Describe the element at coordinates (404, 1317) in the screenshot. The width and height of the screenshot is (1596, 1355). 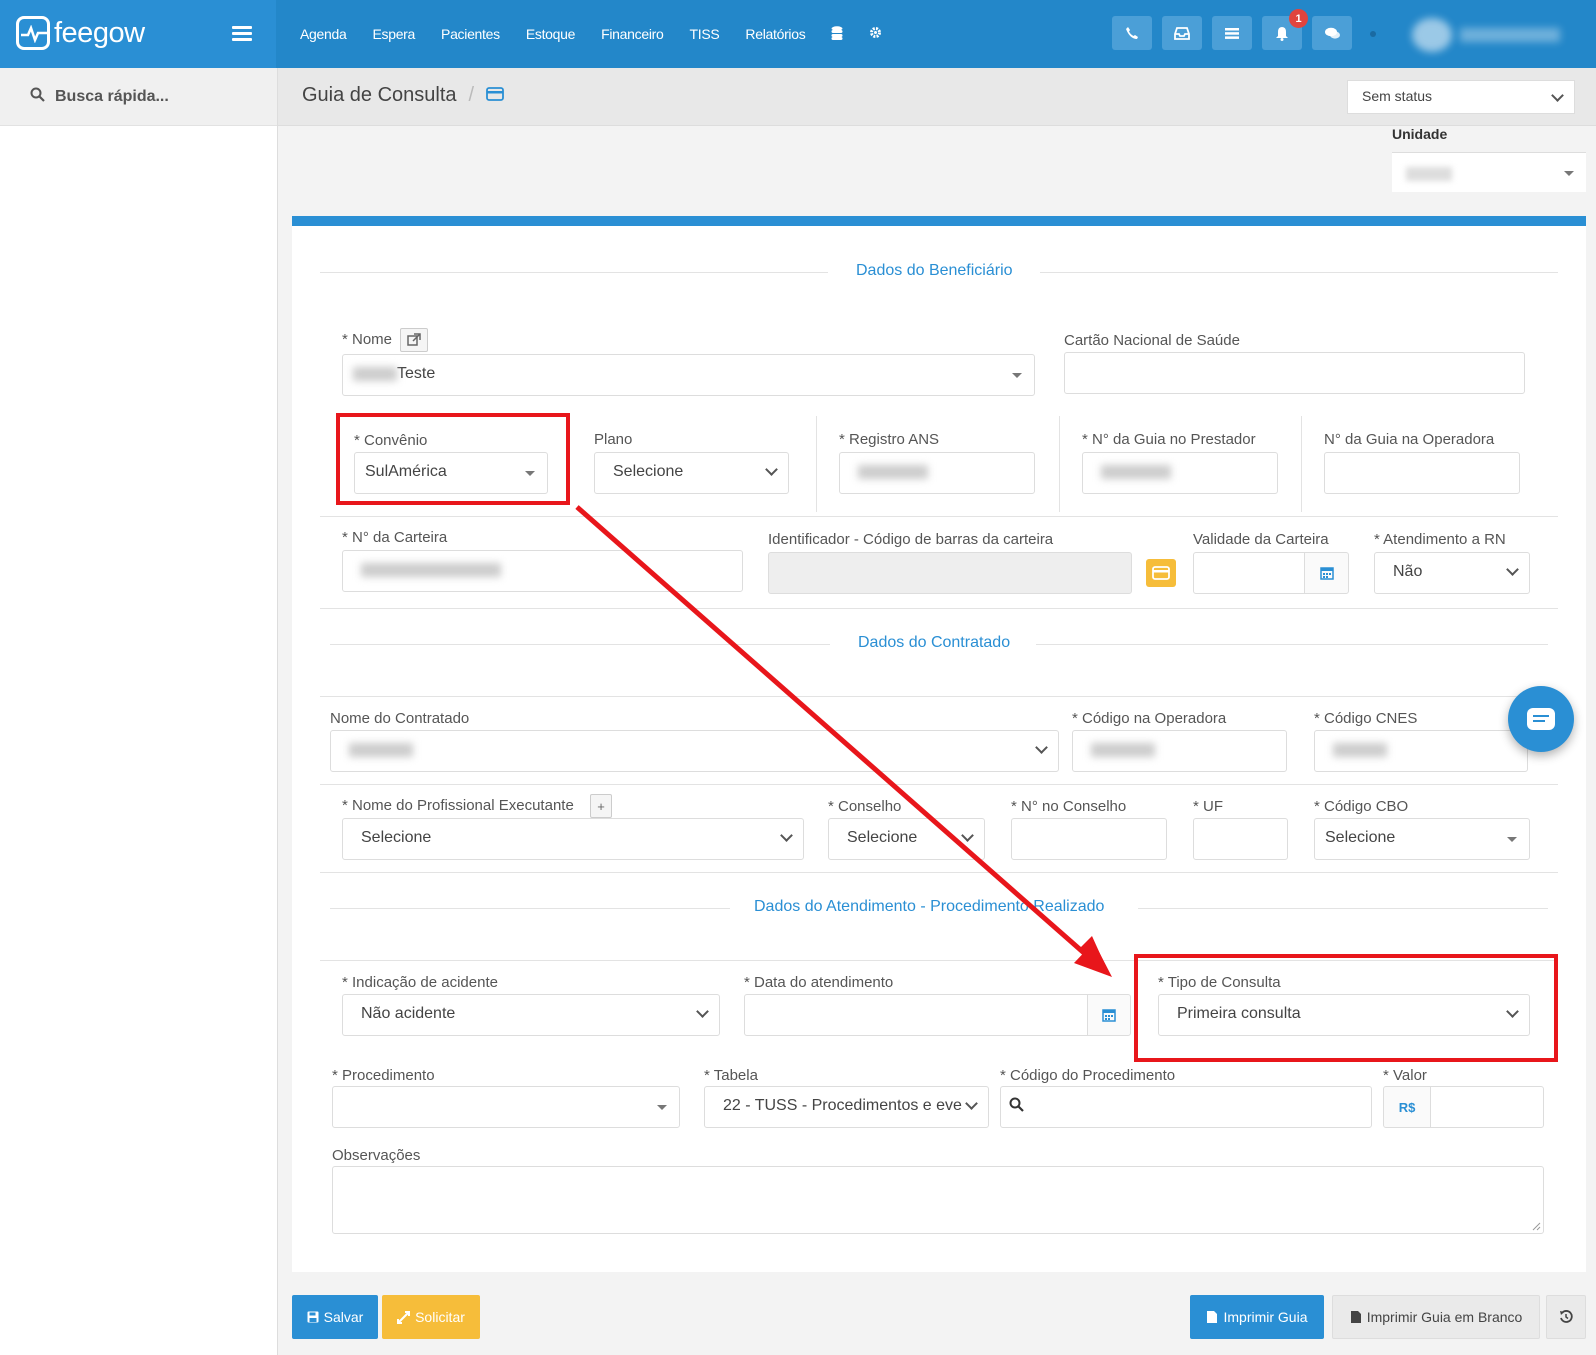
I see `expand-icon` at that location.